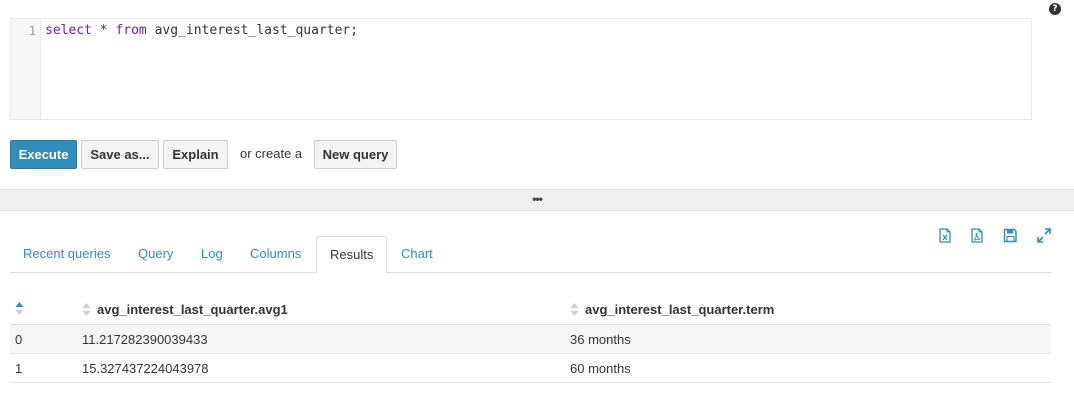 This screenshot has width=1074, height=414. I want to click on line-number: 1, so click(32, 31).